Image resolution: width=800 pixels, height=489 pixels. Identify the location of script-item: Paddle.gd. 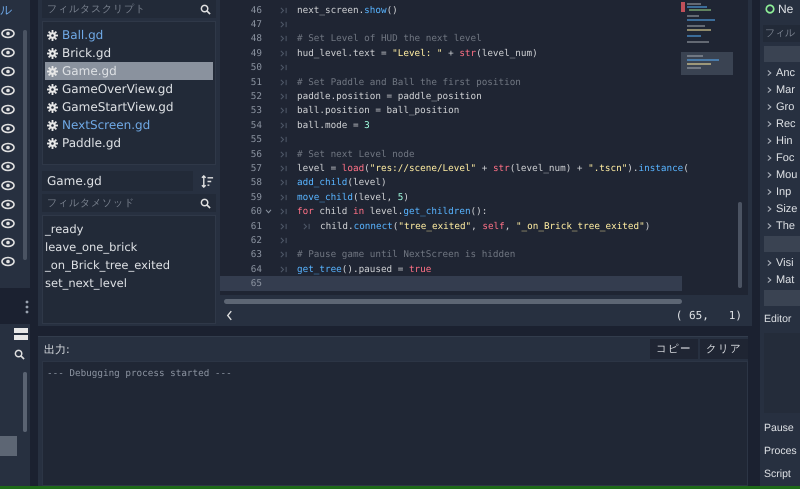
(129, 143).